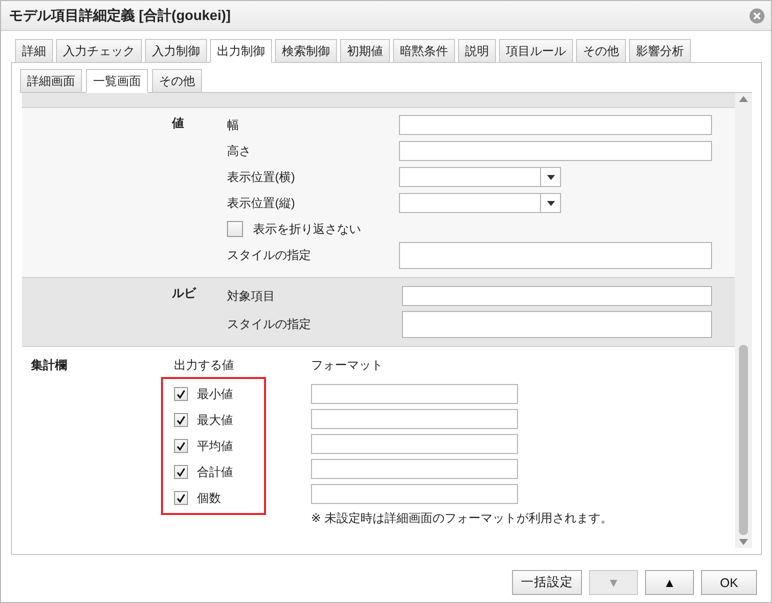 The height and width of the screenshot is (603, 772). What do you see at coordinates (743, 99) in the screenshot?
I see `scroll-up-icon` at bounding box center [743, 99].